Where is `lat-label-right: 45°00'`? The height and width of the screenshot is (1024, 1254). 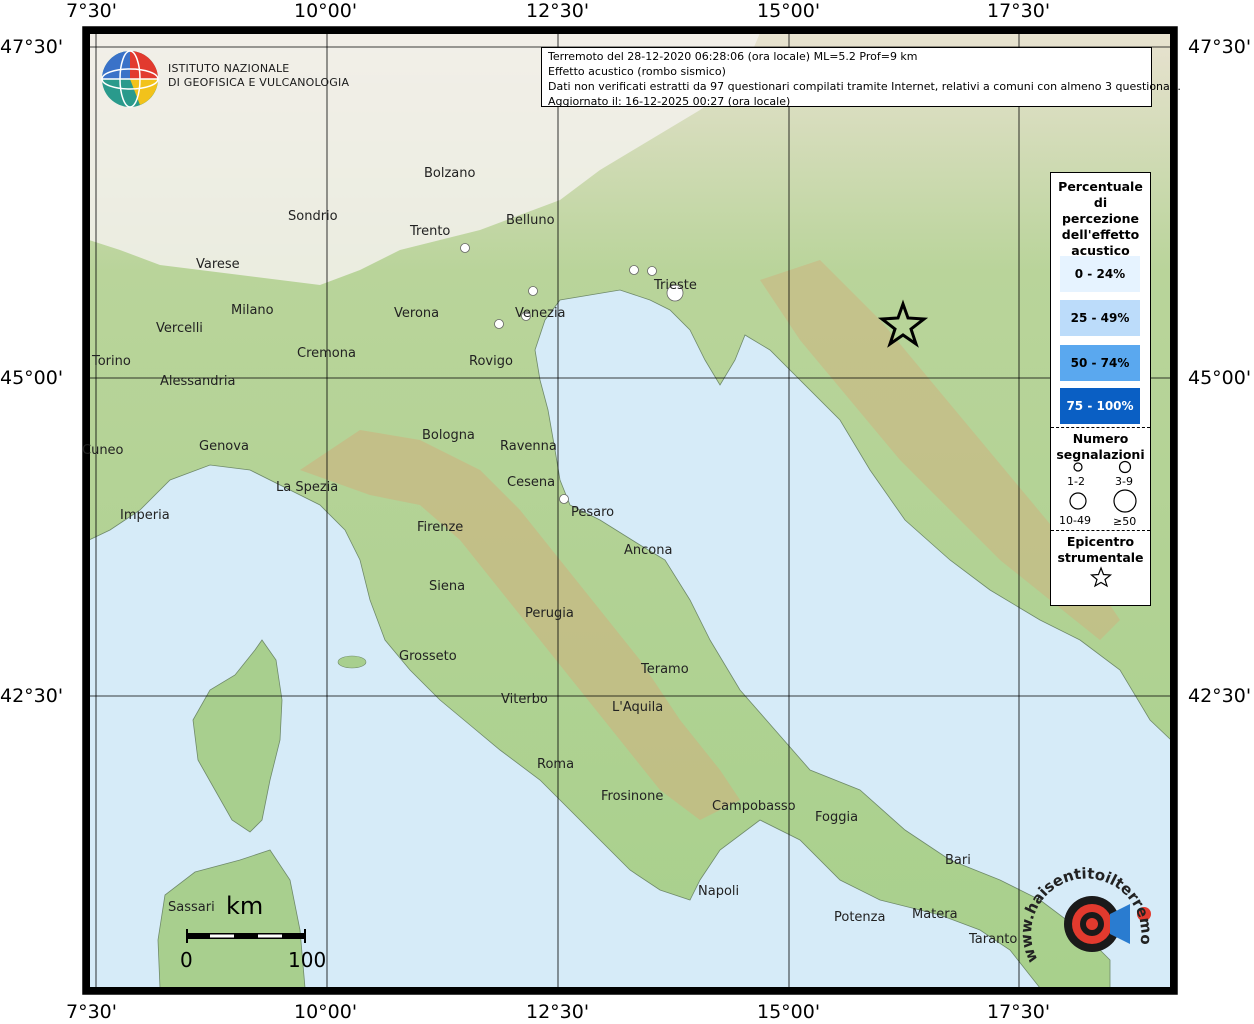
lat-label-right: 45°00' is located at coordinates (1220, 378).